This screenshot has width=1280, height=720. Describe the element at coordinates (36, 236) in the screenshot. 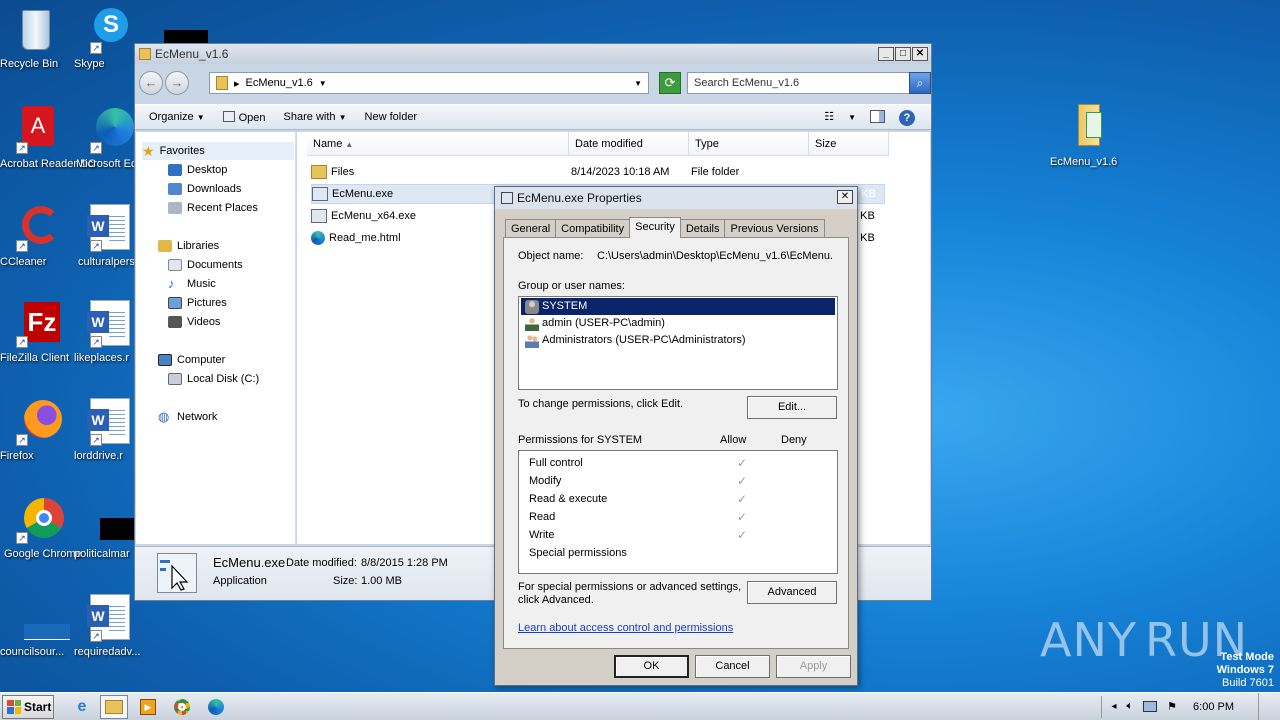

I see `desktop-icon-ccleaner: ↗ CCleaner` at that location.